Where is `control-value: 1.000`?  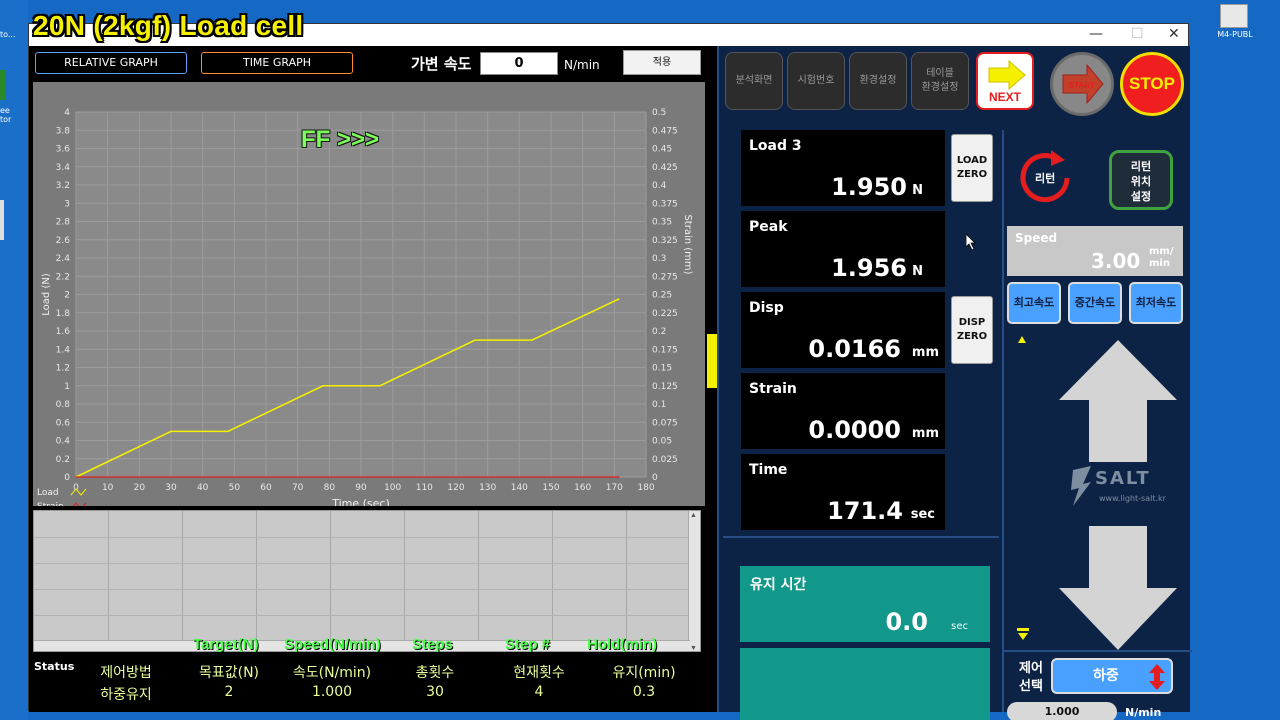 control-value: 1.000 is located at coordinates (1062, 711).